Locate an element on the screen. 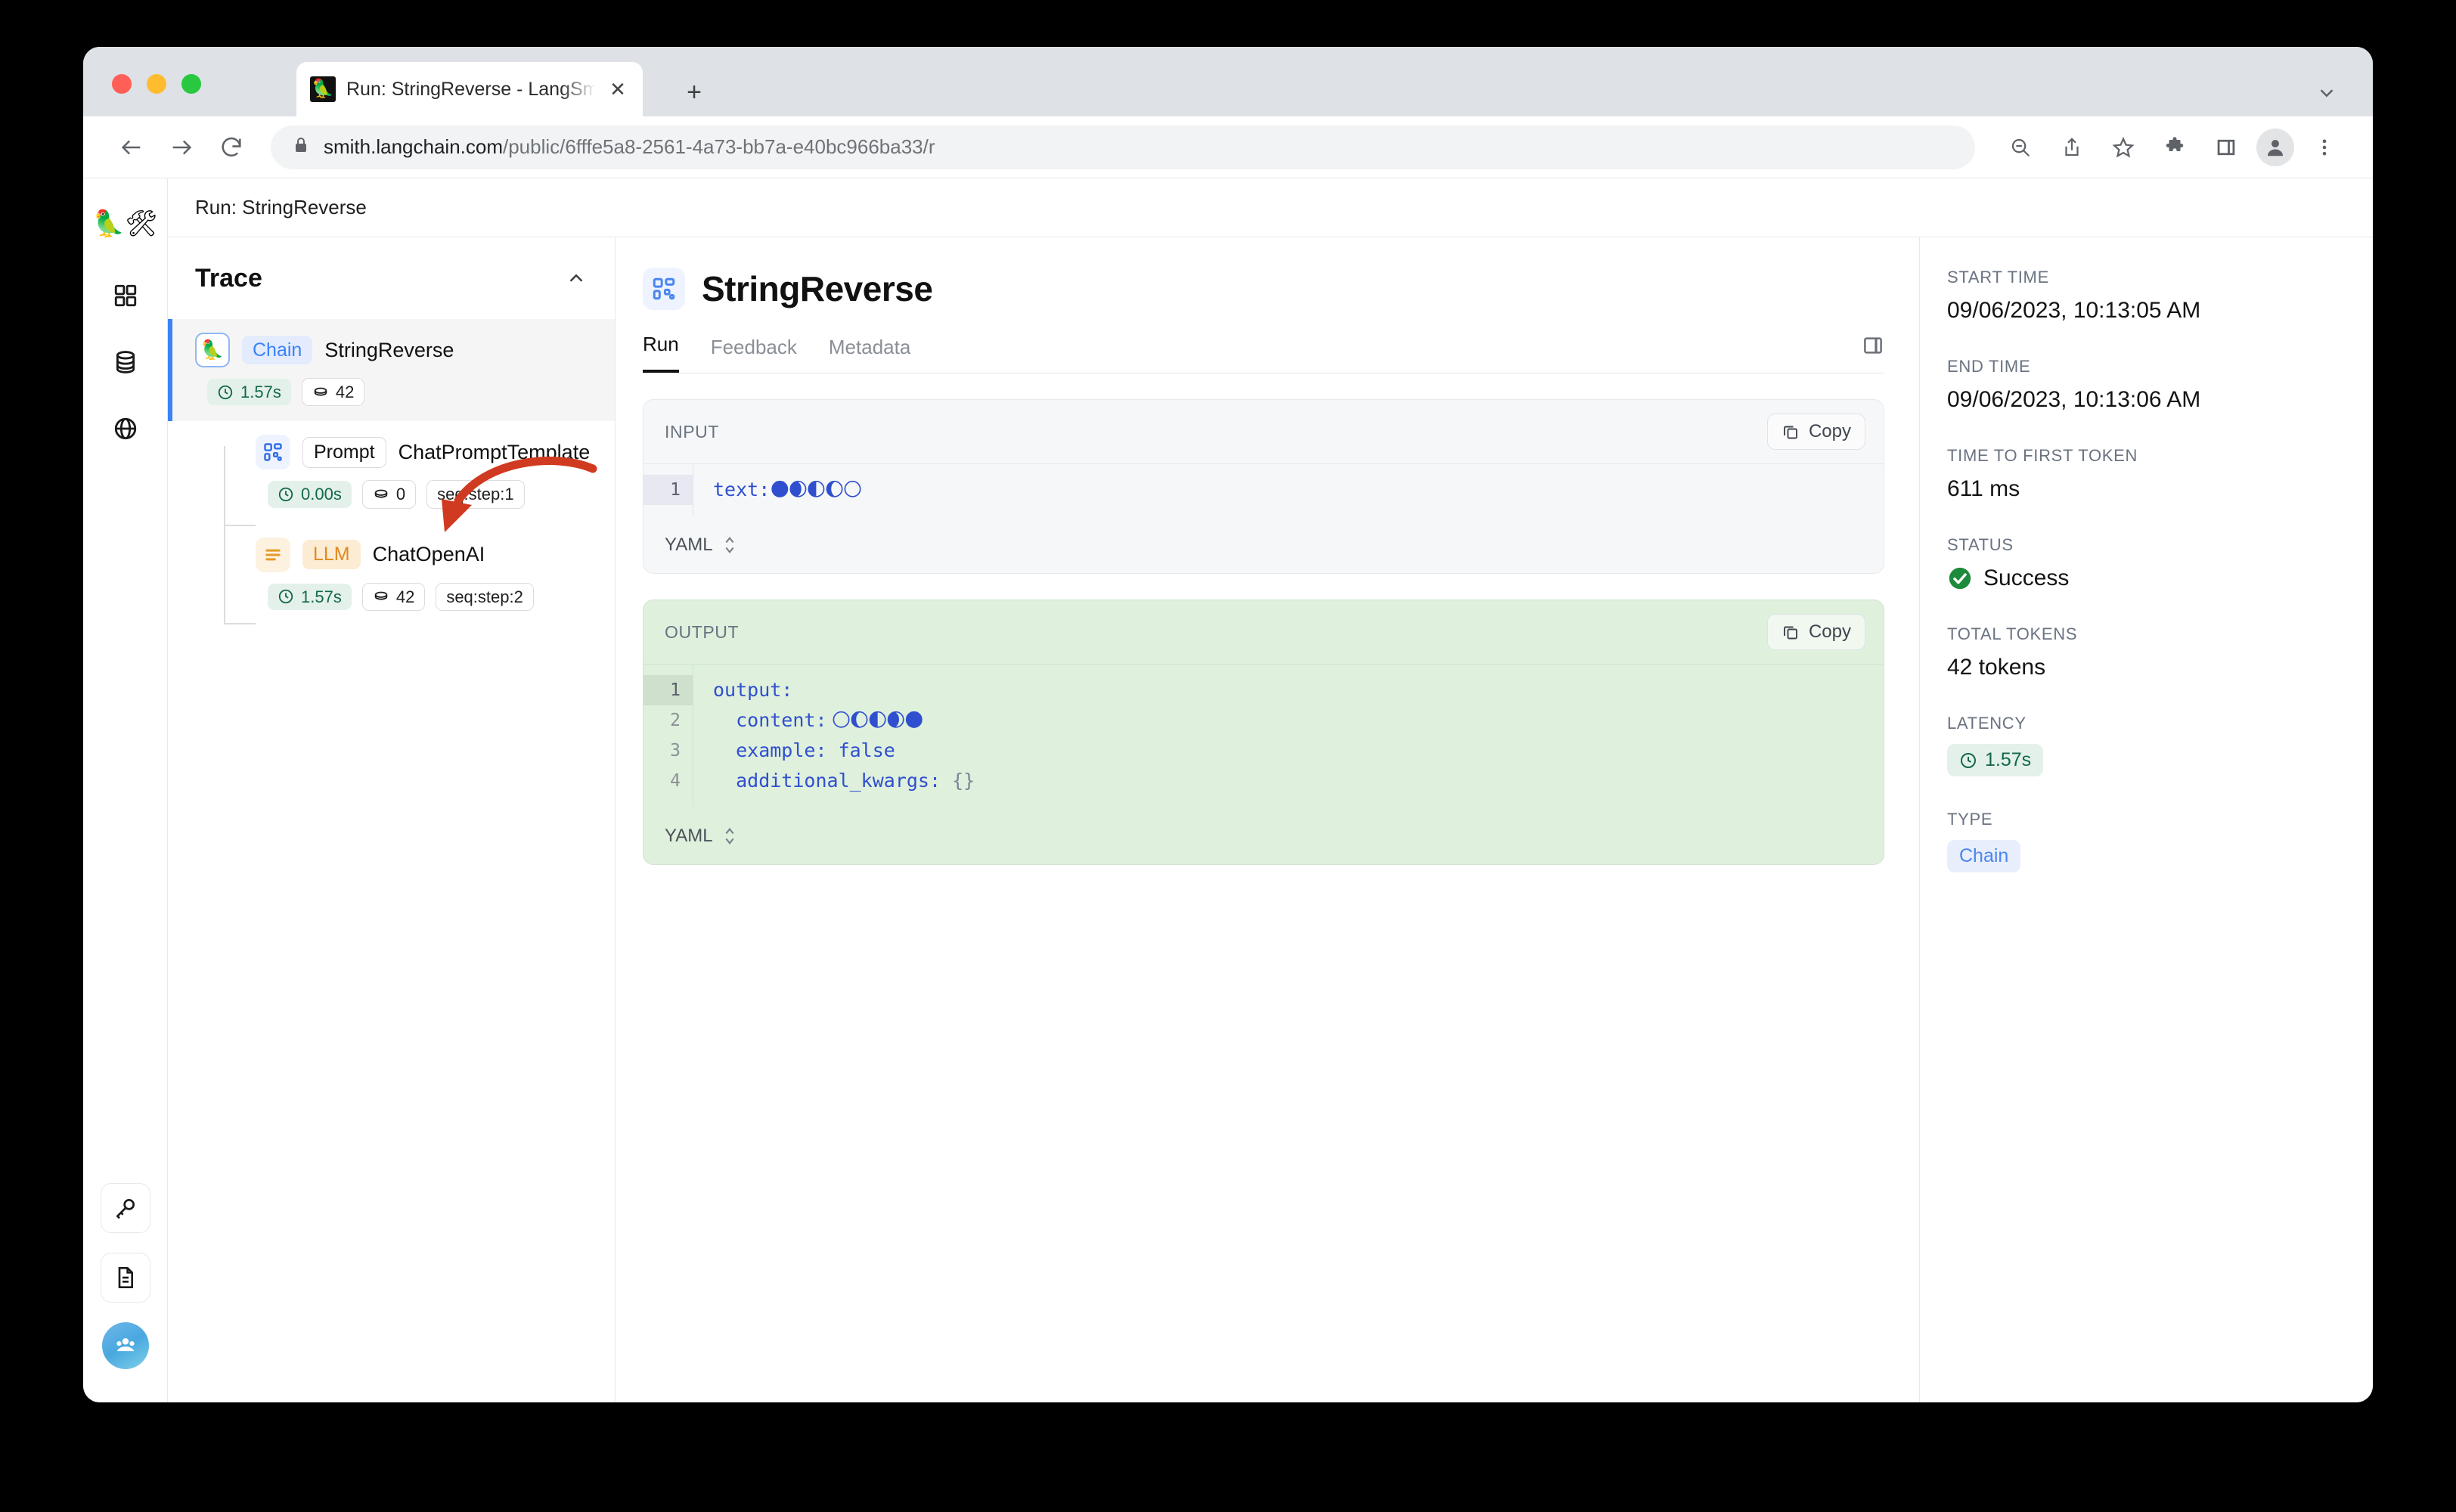  chevron-down-icon is located at coordinates (2326, 95).